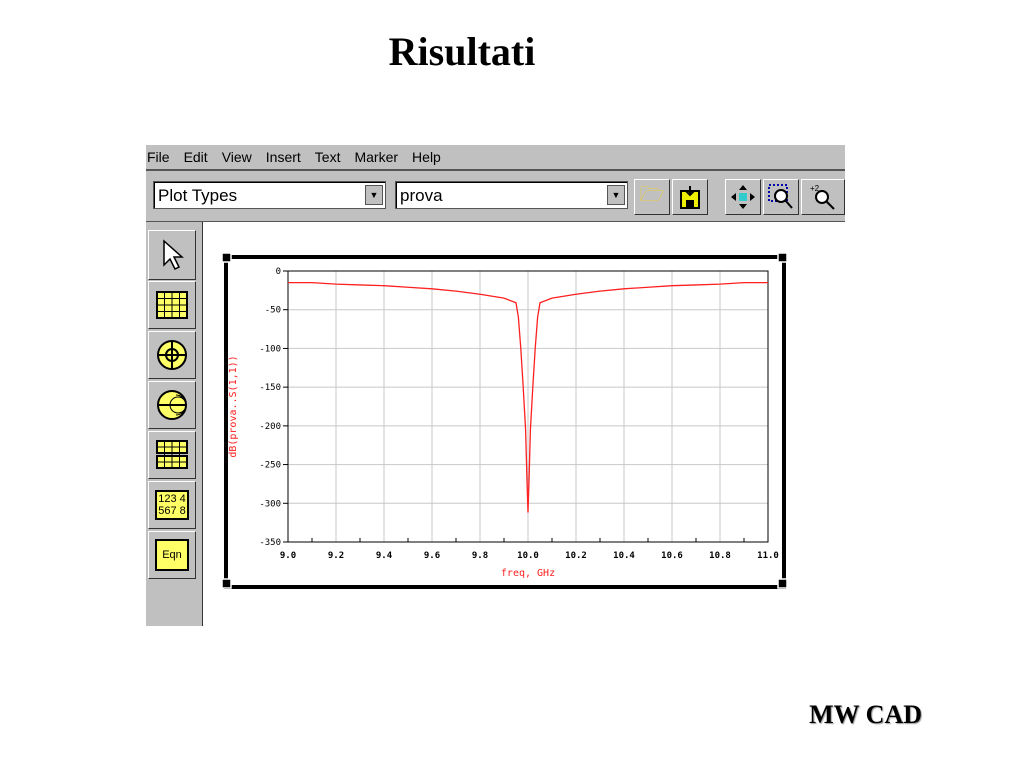  I want to click on slide-footer: MW CAD, so click(865, 714).